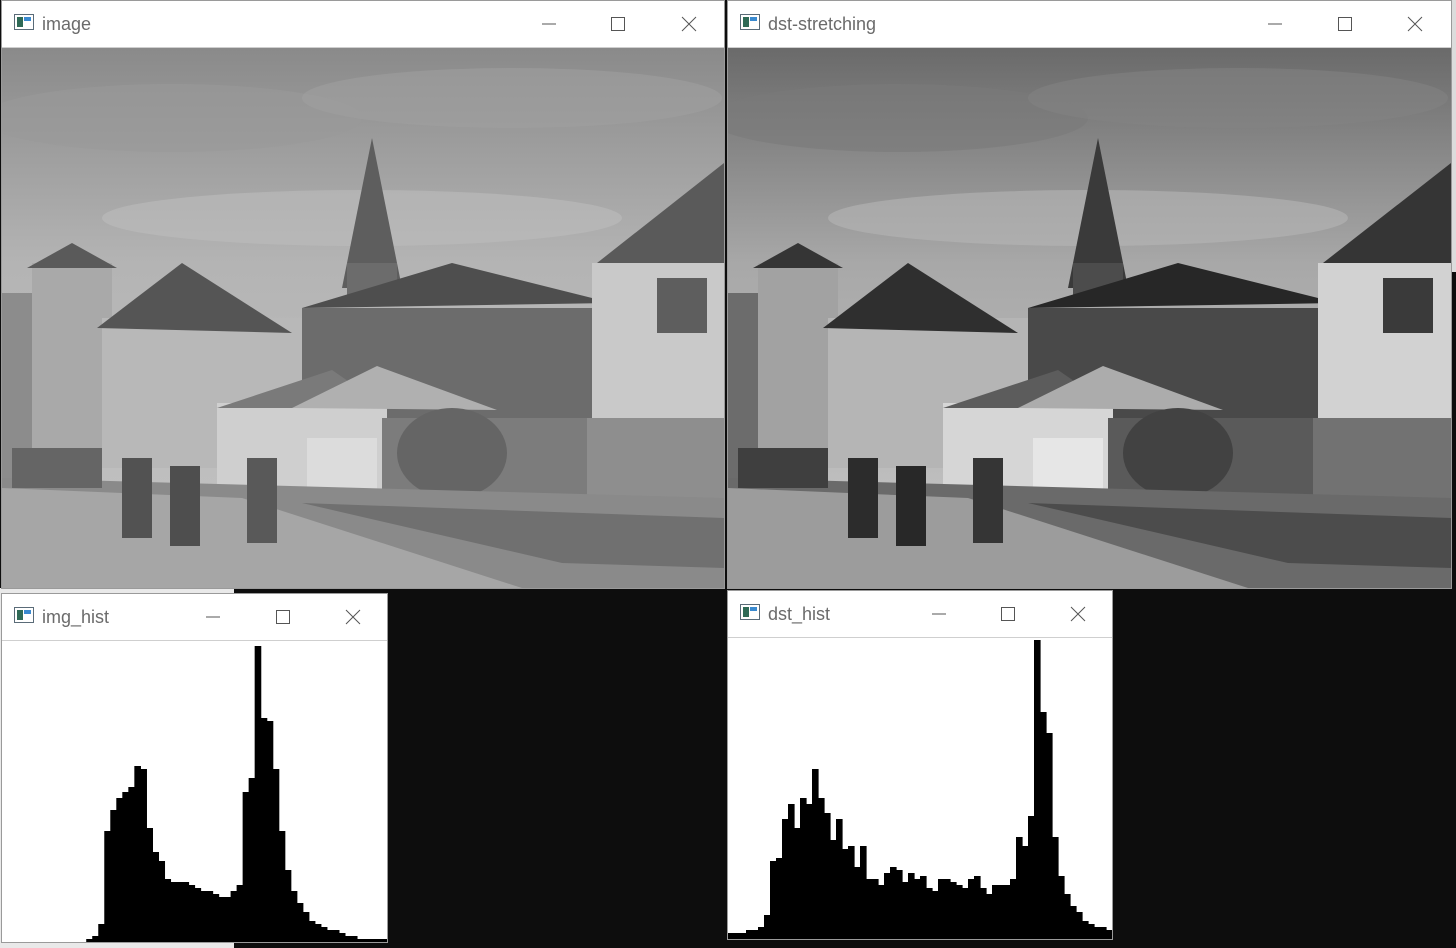  I want to click on title-bar: img_hist, so click(194, 617).